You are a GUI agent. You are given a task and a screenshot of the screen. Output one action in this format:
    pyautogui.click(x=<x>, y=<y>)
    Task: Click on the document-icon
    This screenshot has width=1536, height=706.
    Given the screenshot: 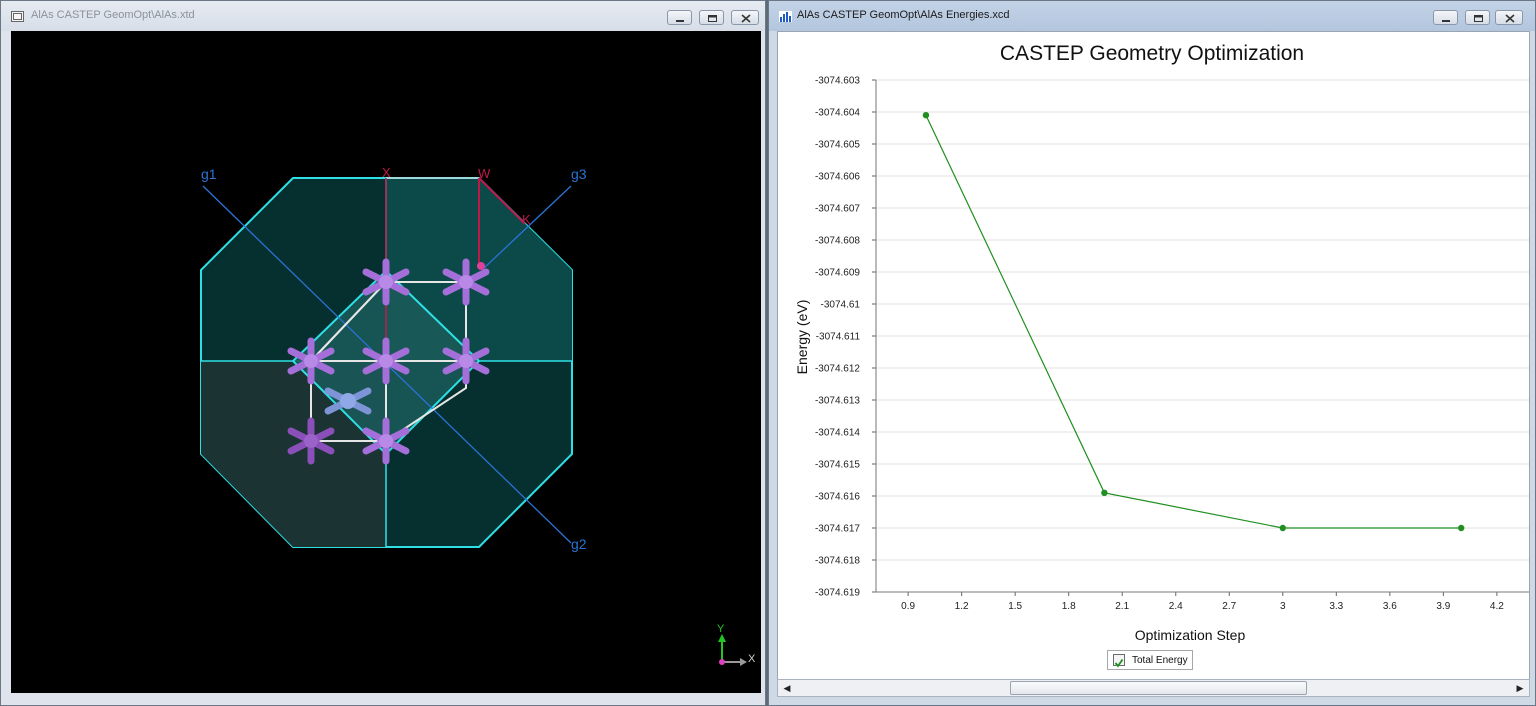 What is the action you would take?
    pyautogui.click(x=17, y=16)
    